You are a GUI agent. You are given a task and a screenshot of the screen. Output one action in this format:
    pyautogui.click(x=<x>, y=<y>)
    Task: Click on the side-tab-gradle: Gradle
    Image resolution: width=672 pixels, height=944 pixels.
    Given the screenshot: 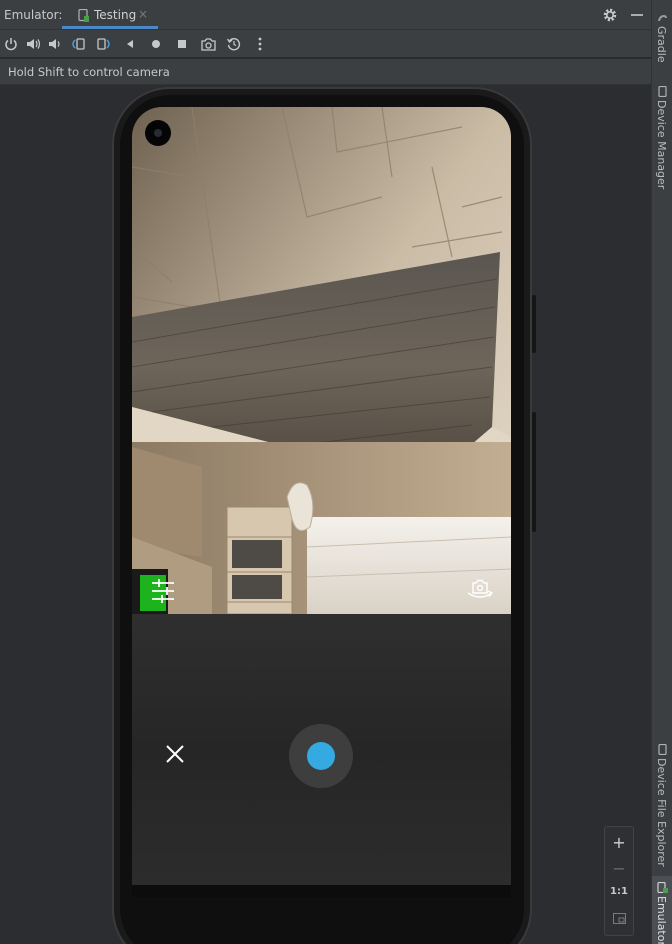 What is the action you would take?
    pyautogui.click(x=662, y=39)
    